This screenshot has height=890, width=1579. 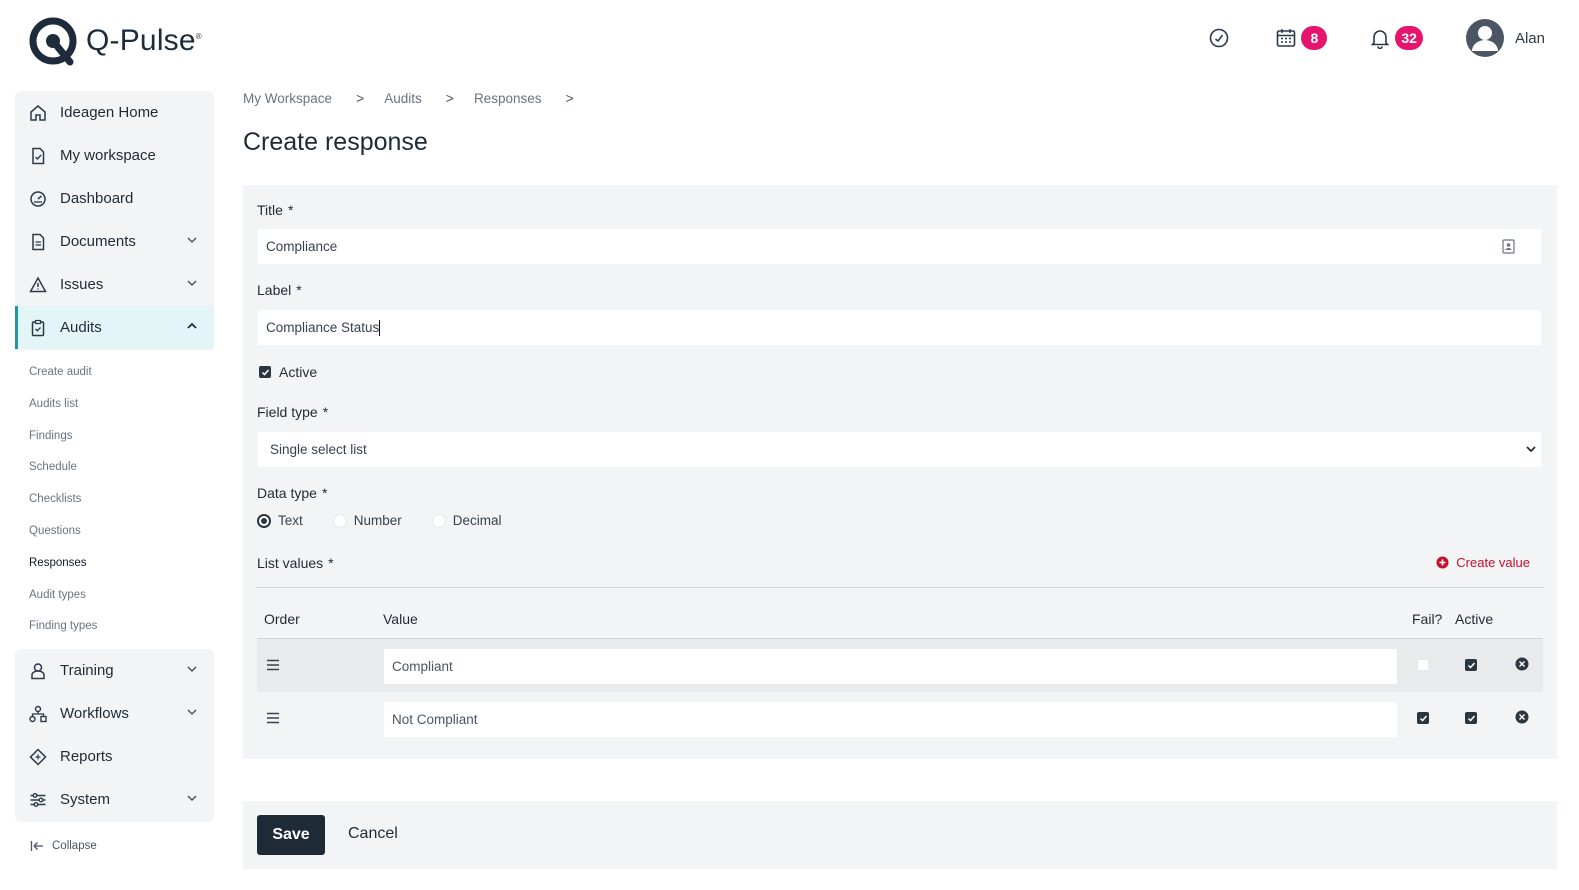 What do you see at coordinates (63, 473) in the screenshot?
I see `submenu-schedule: Schedule` at bounding box center [63, 473].